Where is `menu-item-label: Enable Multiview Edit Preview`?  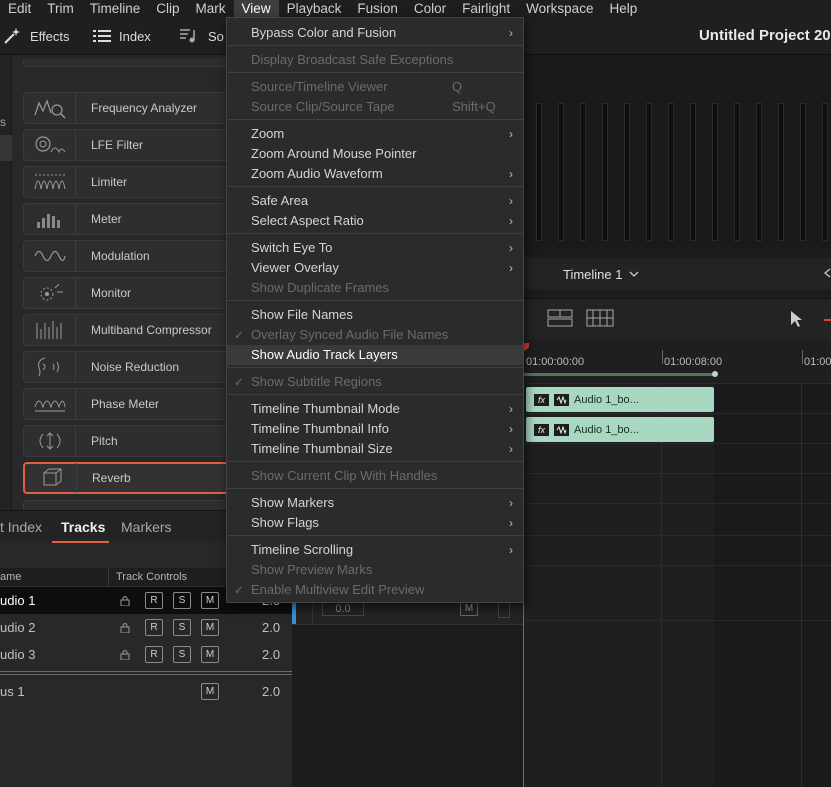
menu-item-label: Enable Multiview Edit Preview is located at coordinates (338, 589).